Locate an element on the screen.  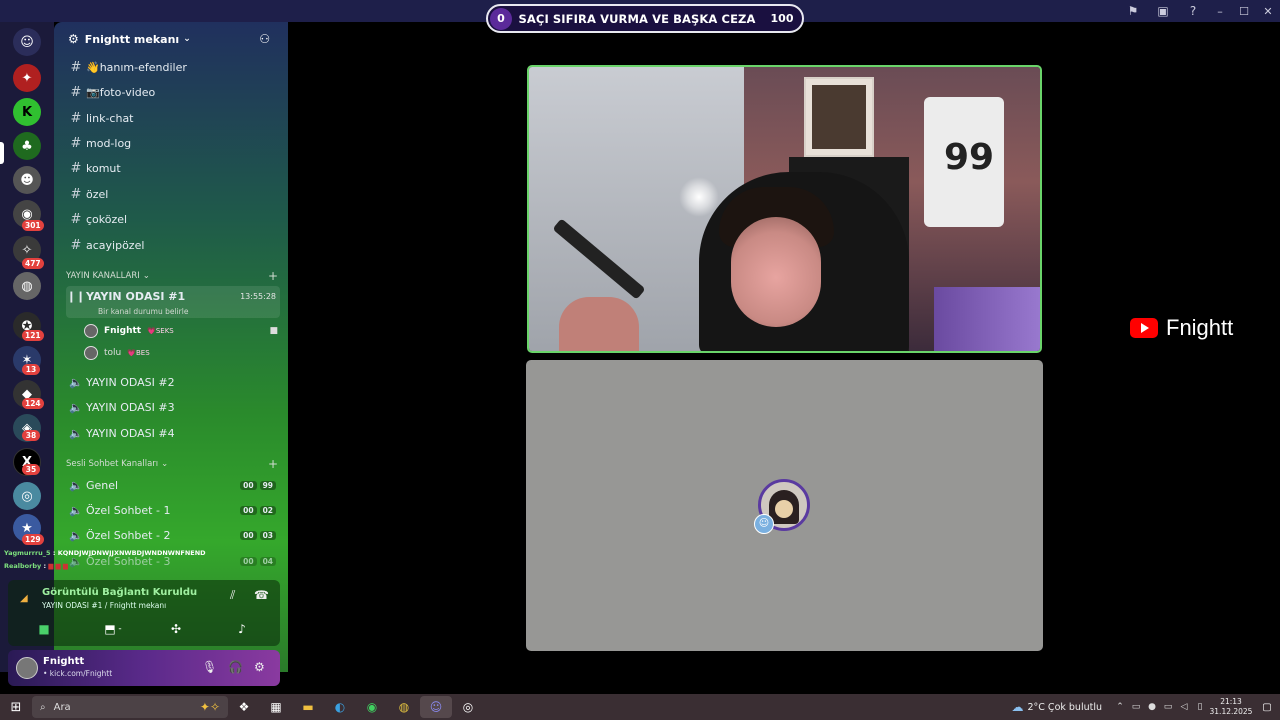
user-name: Fnightt is located at coordinates (63, 661).